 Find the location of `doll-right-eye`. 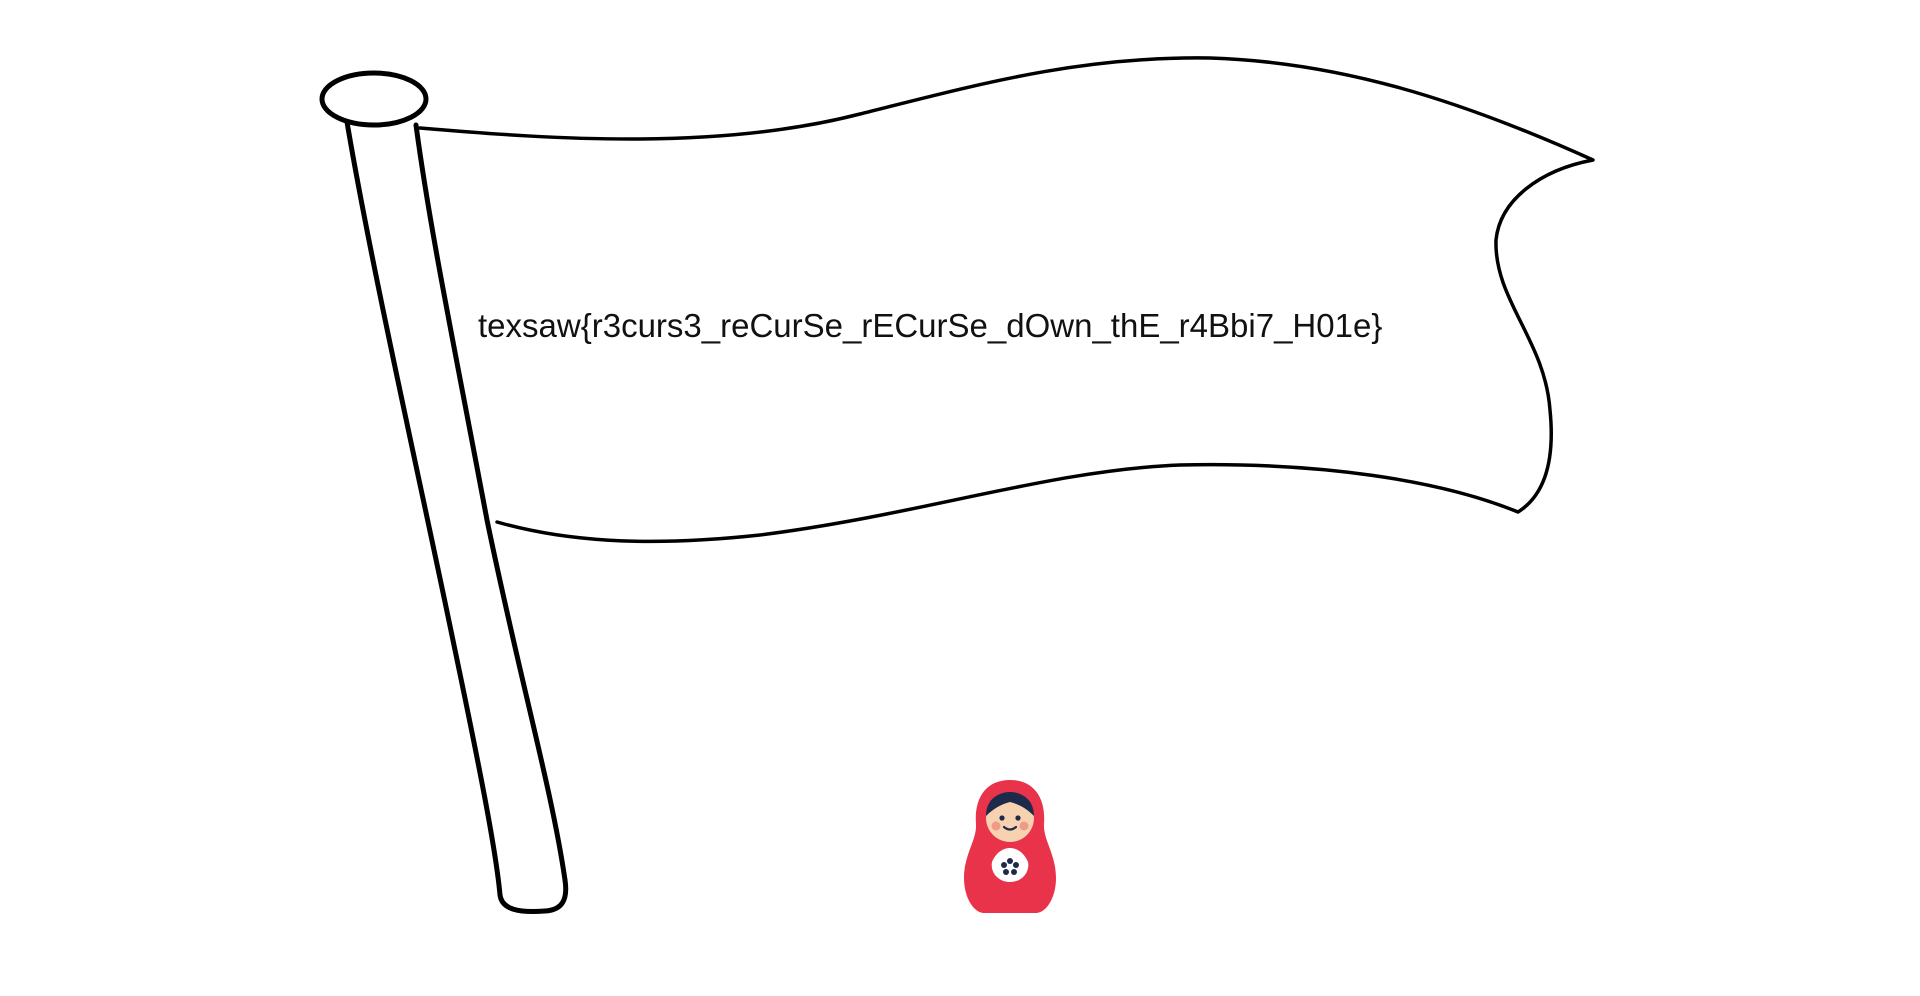

doll-right-eye is located at coordinates (1018, 818).